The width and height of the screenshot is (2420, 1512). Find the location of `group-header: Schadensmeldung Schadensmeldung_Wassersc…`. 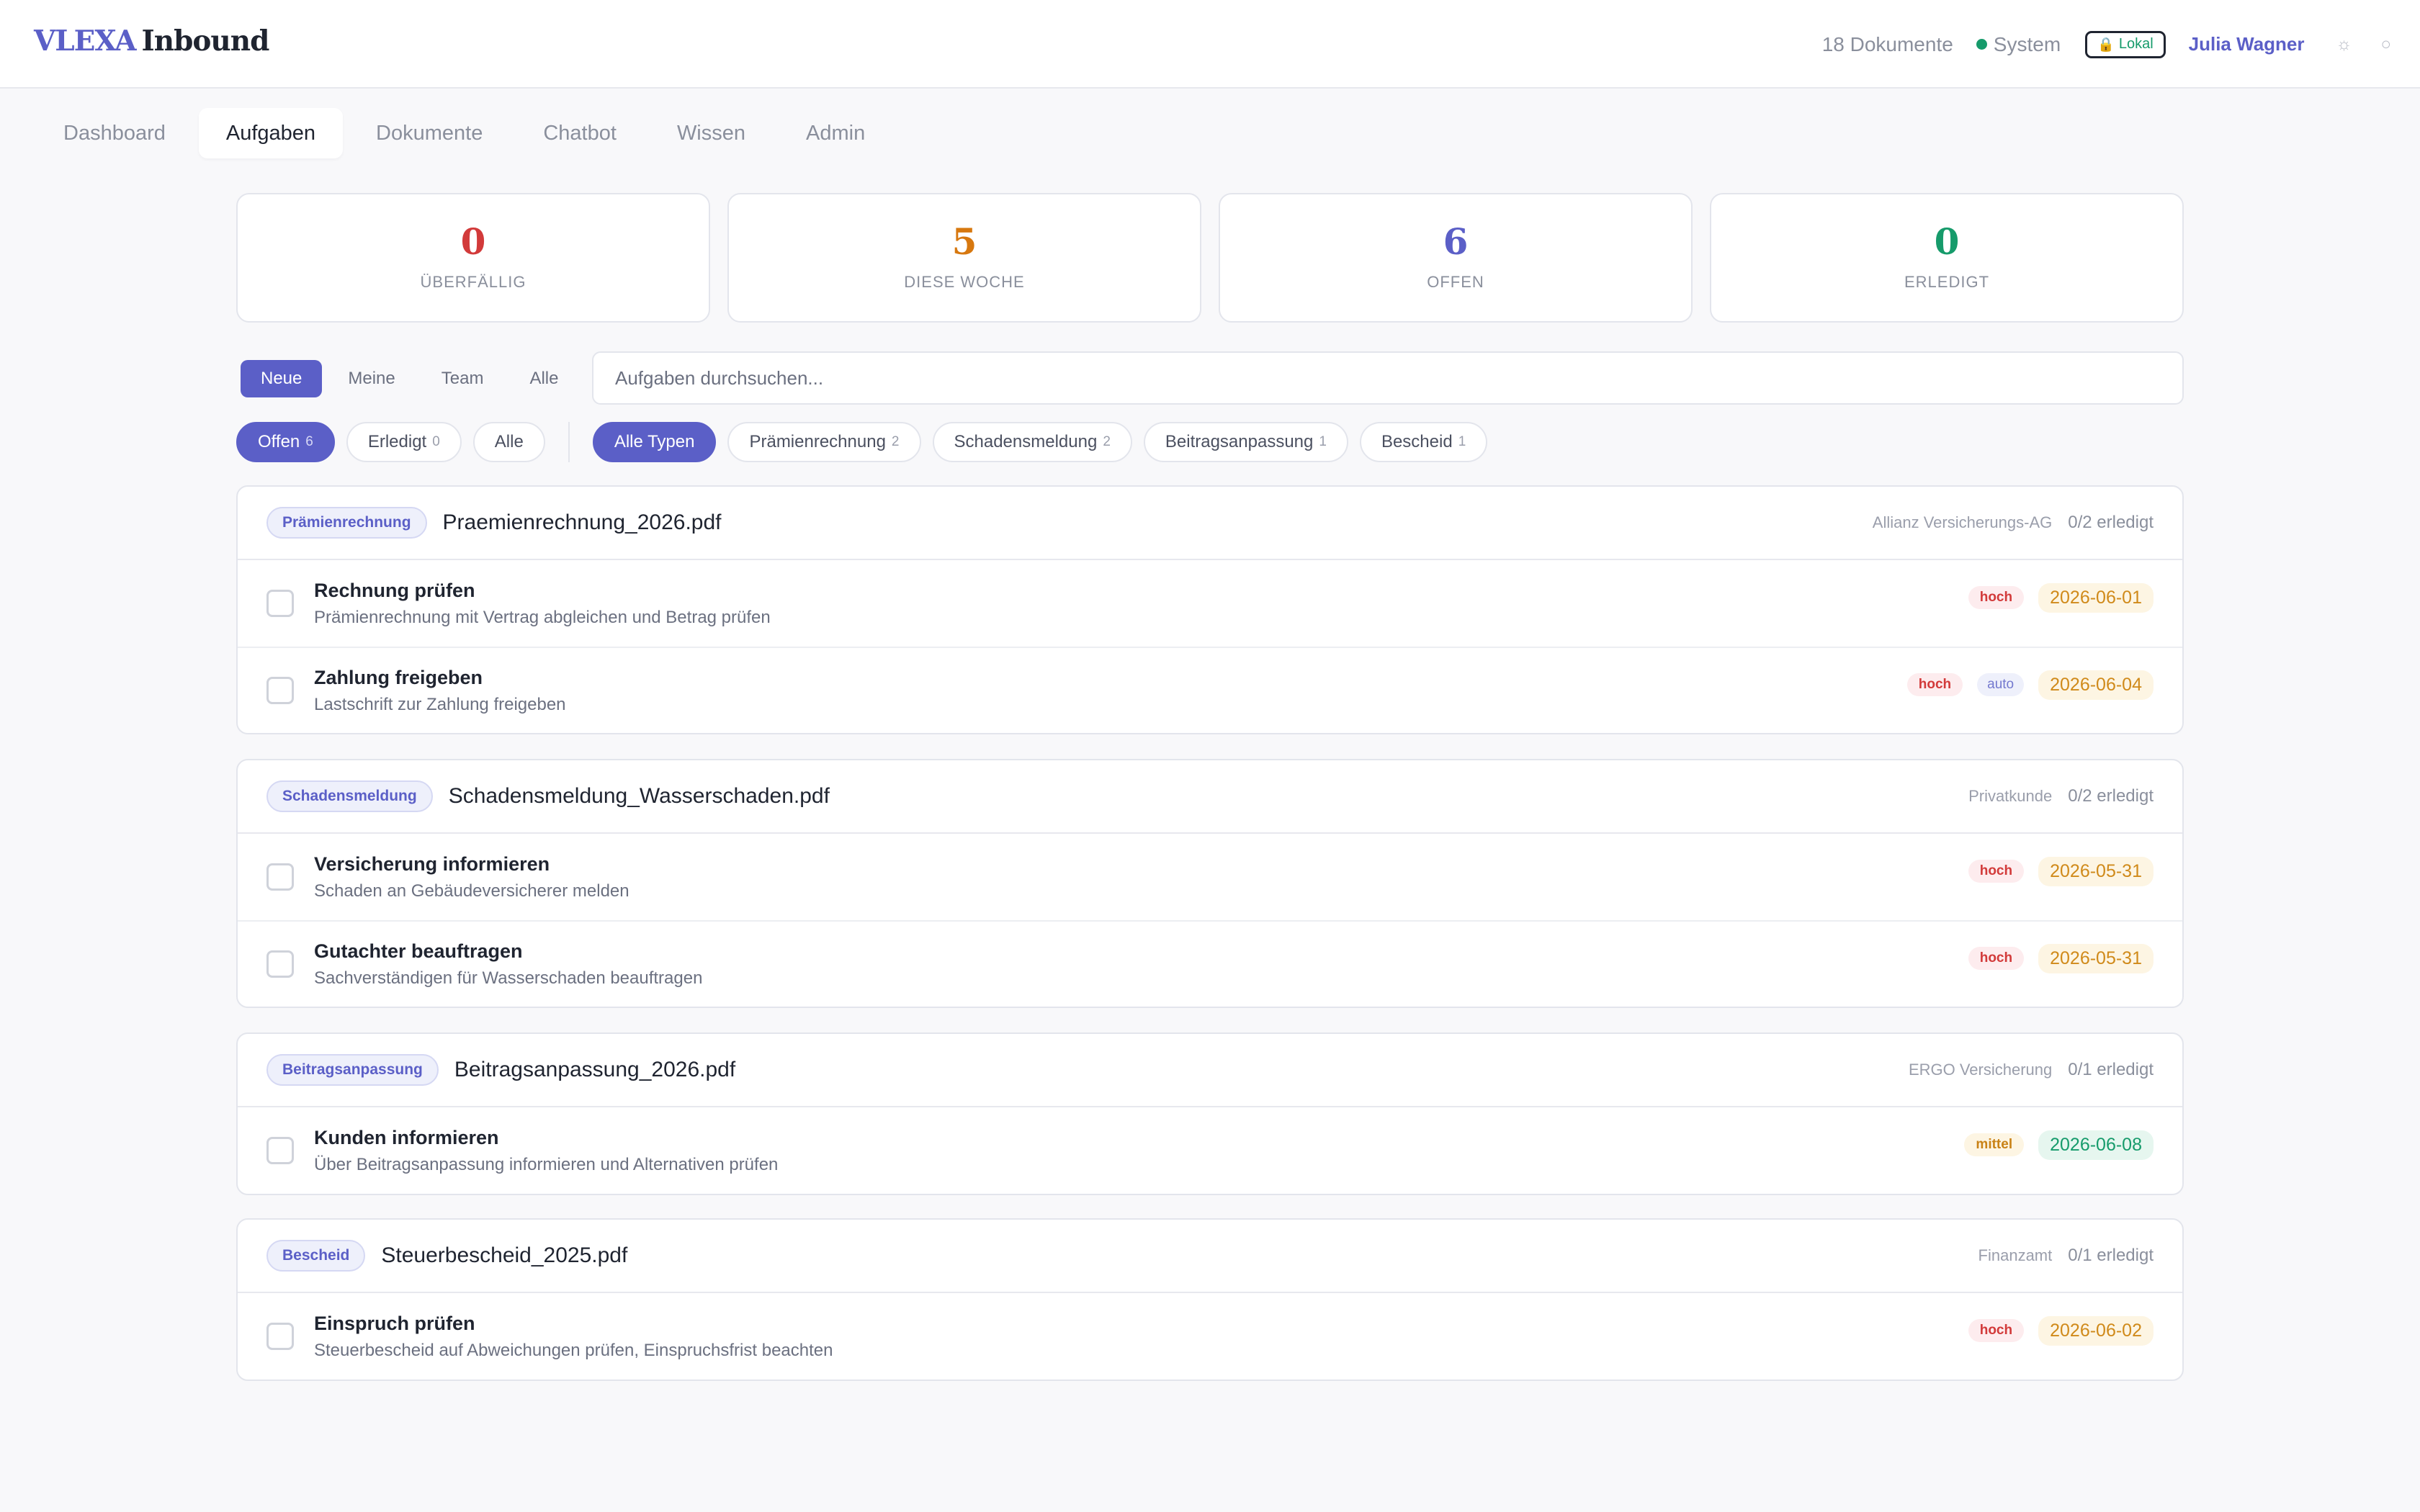

group-header: Schadensmeldung Schadensmeldung_Wassersc… is located at coordinates (1210, 797).